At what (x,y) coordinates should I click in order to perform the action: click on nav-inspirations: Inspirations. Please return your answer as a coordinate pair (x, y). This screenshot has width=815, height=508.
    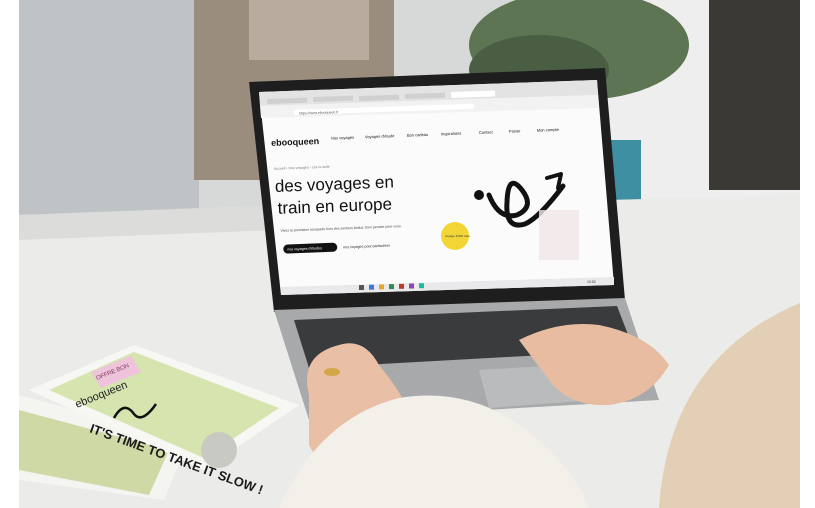
    Looking at the image, I should click on (451, 134).